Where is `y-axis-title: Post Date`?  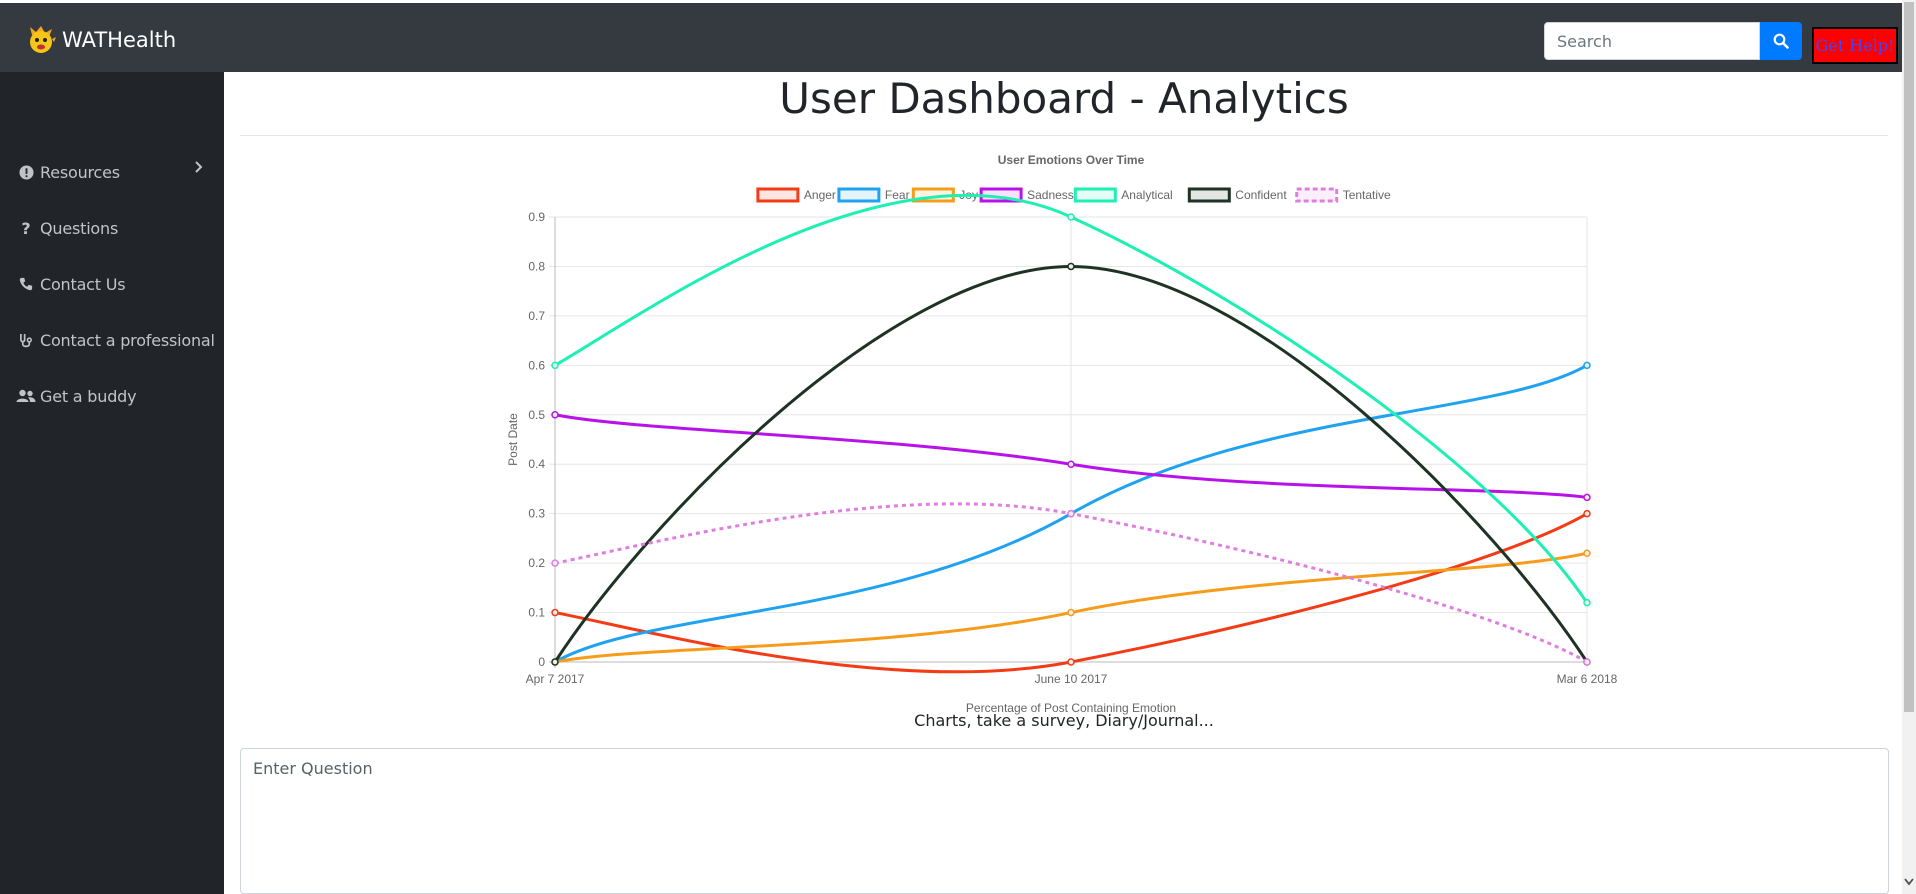 y-axis-title: Post Date is located at coordinates (513, 439).